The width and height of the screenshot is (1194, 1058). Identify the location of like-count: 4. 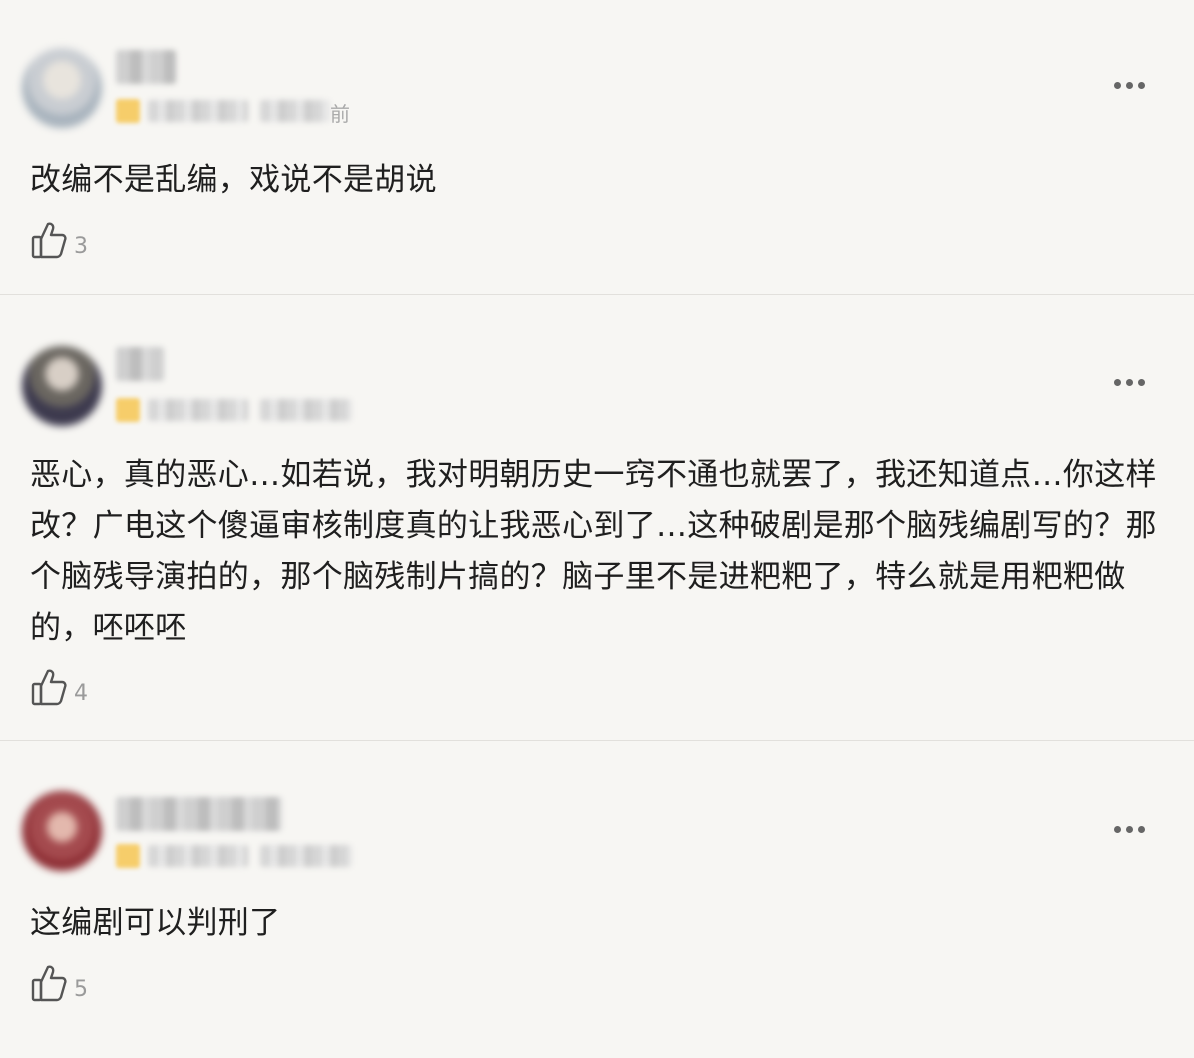
(81, 693).